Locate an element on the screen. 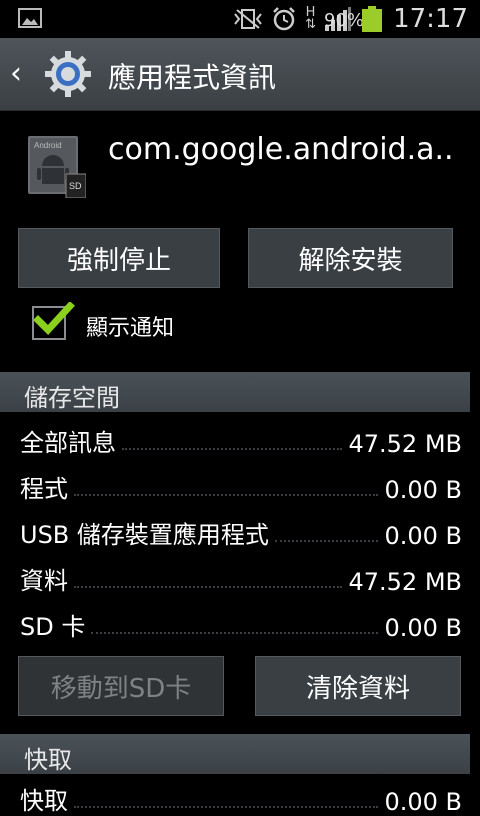 The height and width of the screenshot is (816, 480). settings-gear-icon is located at coordinates (68, 74).